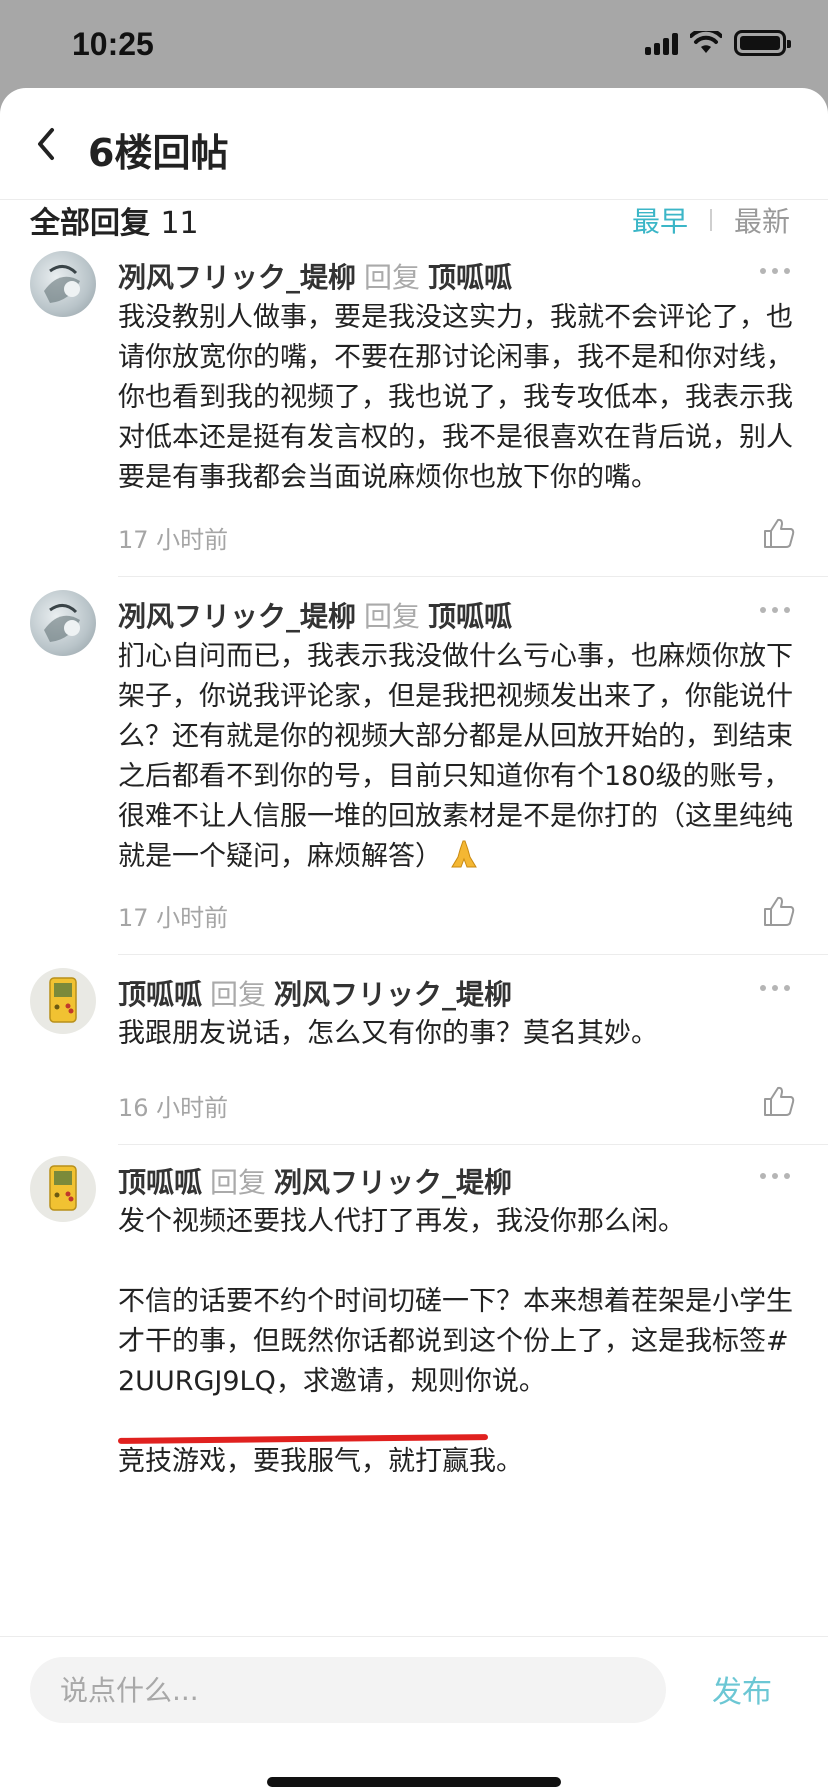  I want to click on sort-latest-tab: 最新, so click(762, 220).